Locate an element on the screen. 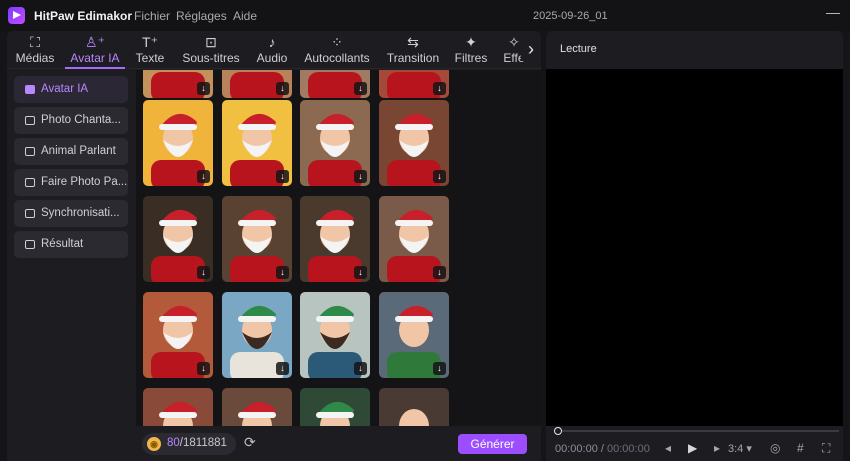 Image resolution: width=850 pixels, height=461 pixels. sidebar-item-avatar-ia: Avatar IA is located at coordinates (71, 89).